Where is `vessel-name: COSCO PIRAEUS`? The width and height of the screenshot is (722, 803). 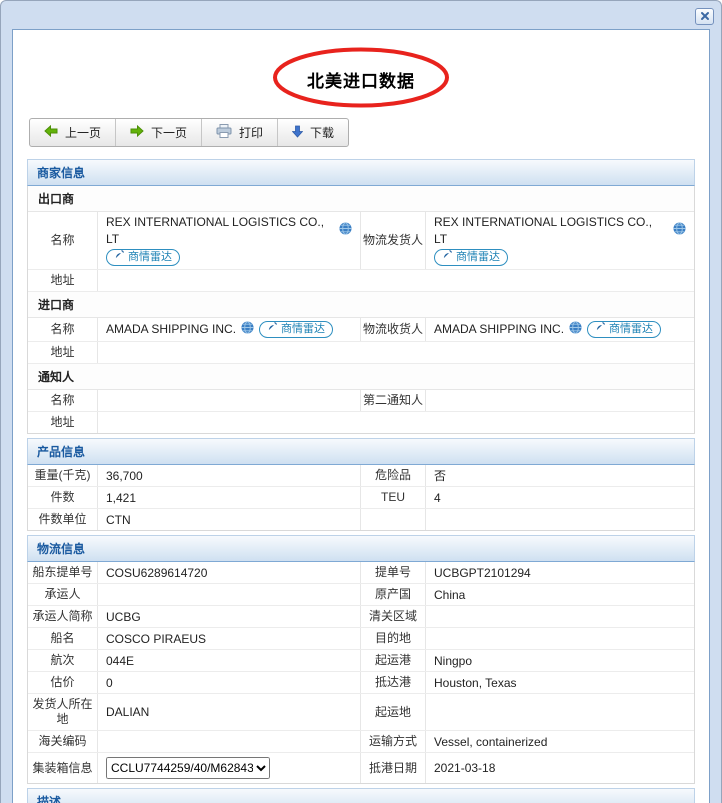 vessel-name: COSCO PIRAEUS is located at coordinates (229, 638).